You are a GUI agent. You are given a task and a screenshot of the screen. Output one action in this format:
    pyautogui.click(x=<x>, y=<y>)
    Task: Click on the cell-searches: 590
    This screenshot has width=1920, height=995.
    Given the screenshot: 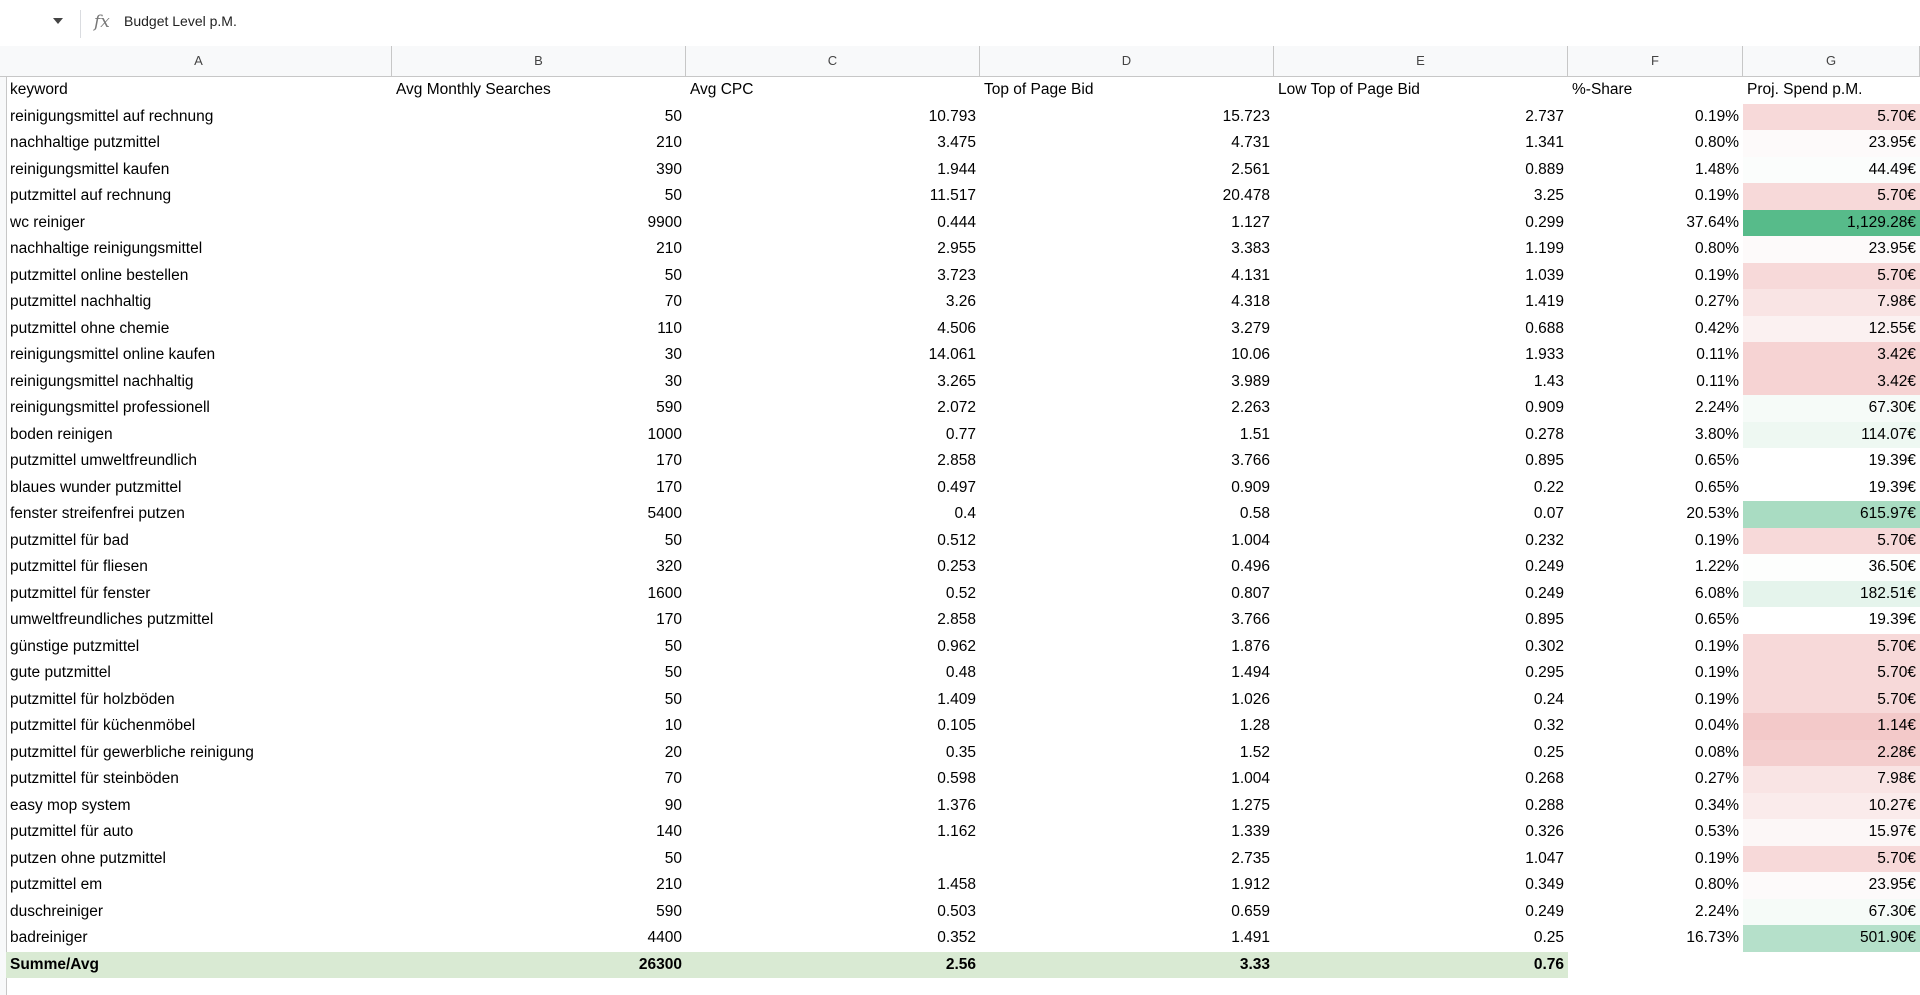 What is the action you would take?
    pyautogui.click(x=539, y=912)
    